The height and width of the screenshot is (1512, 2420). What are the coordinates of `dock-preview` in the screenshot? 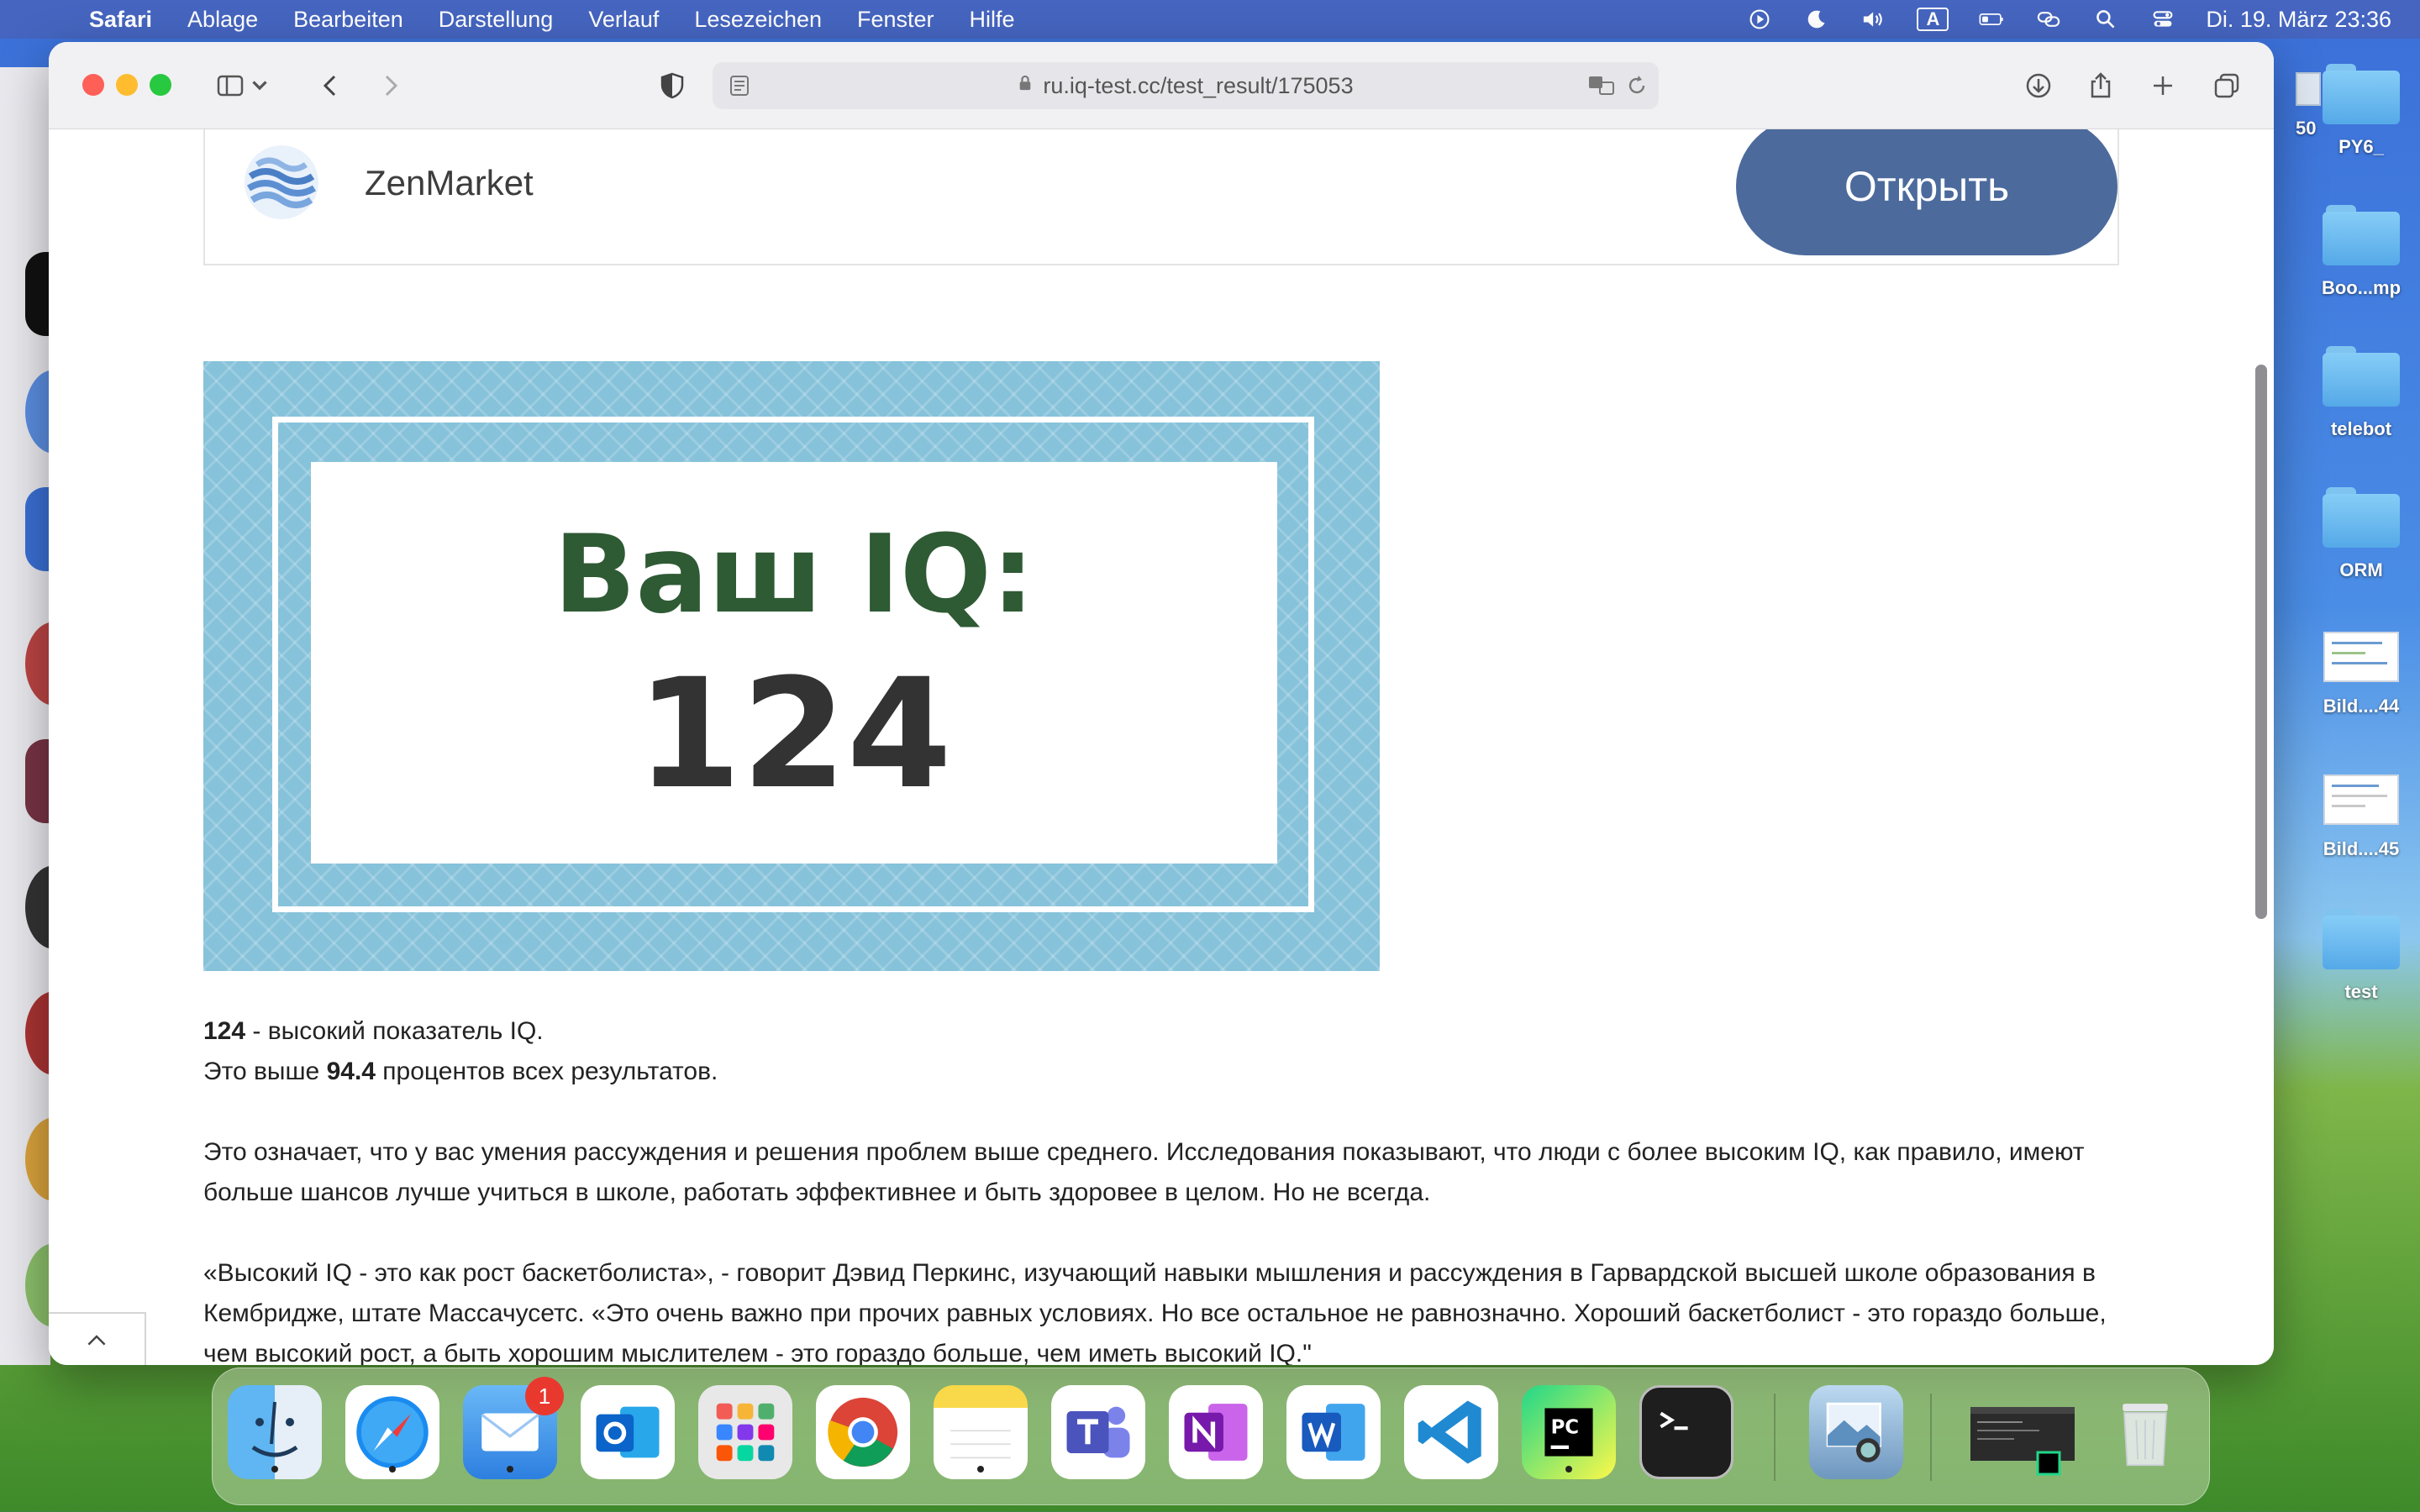 It's located at (1856, 1432).